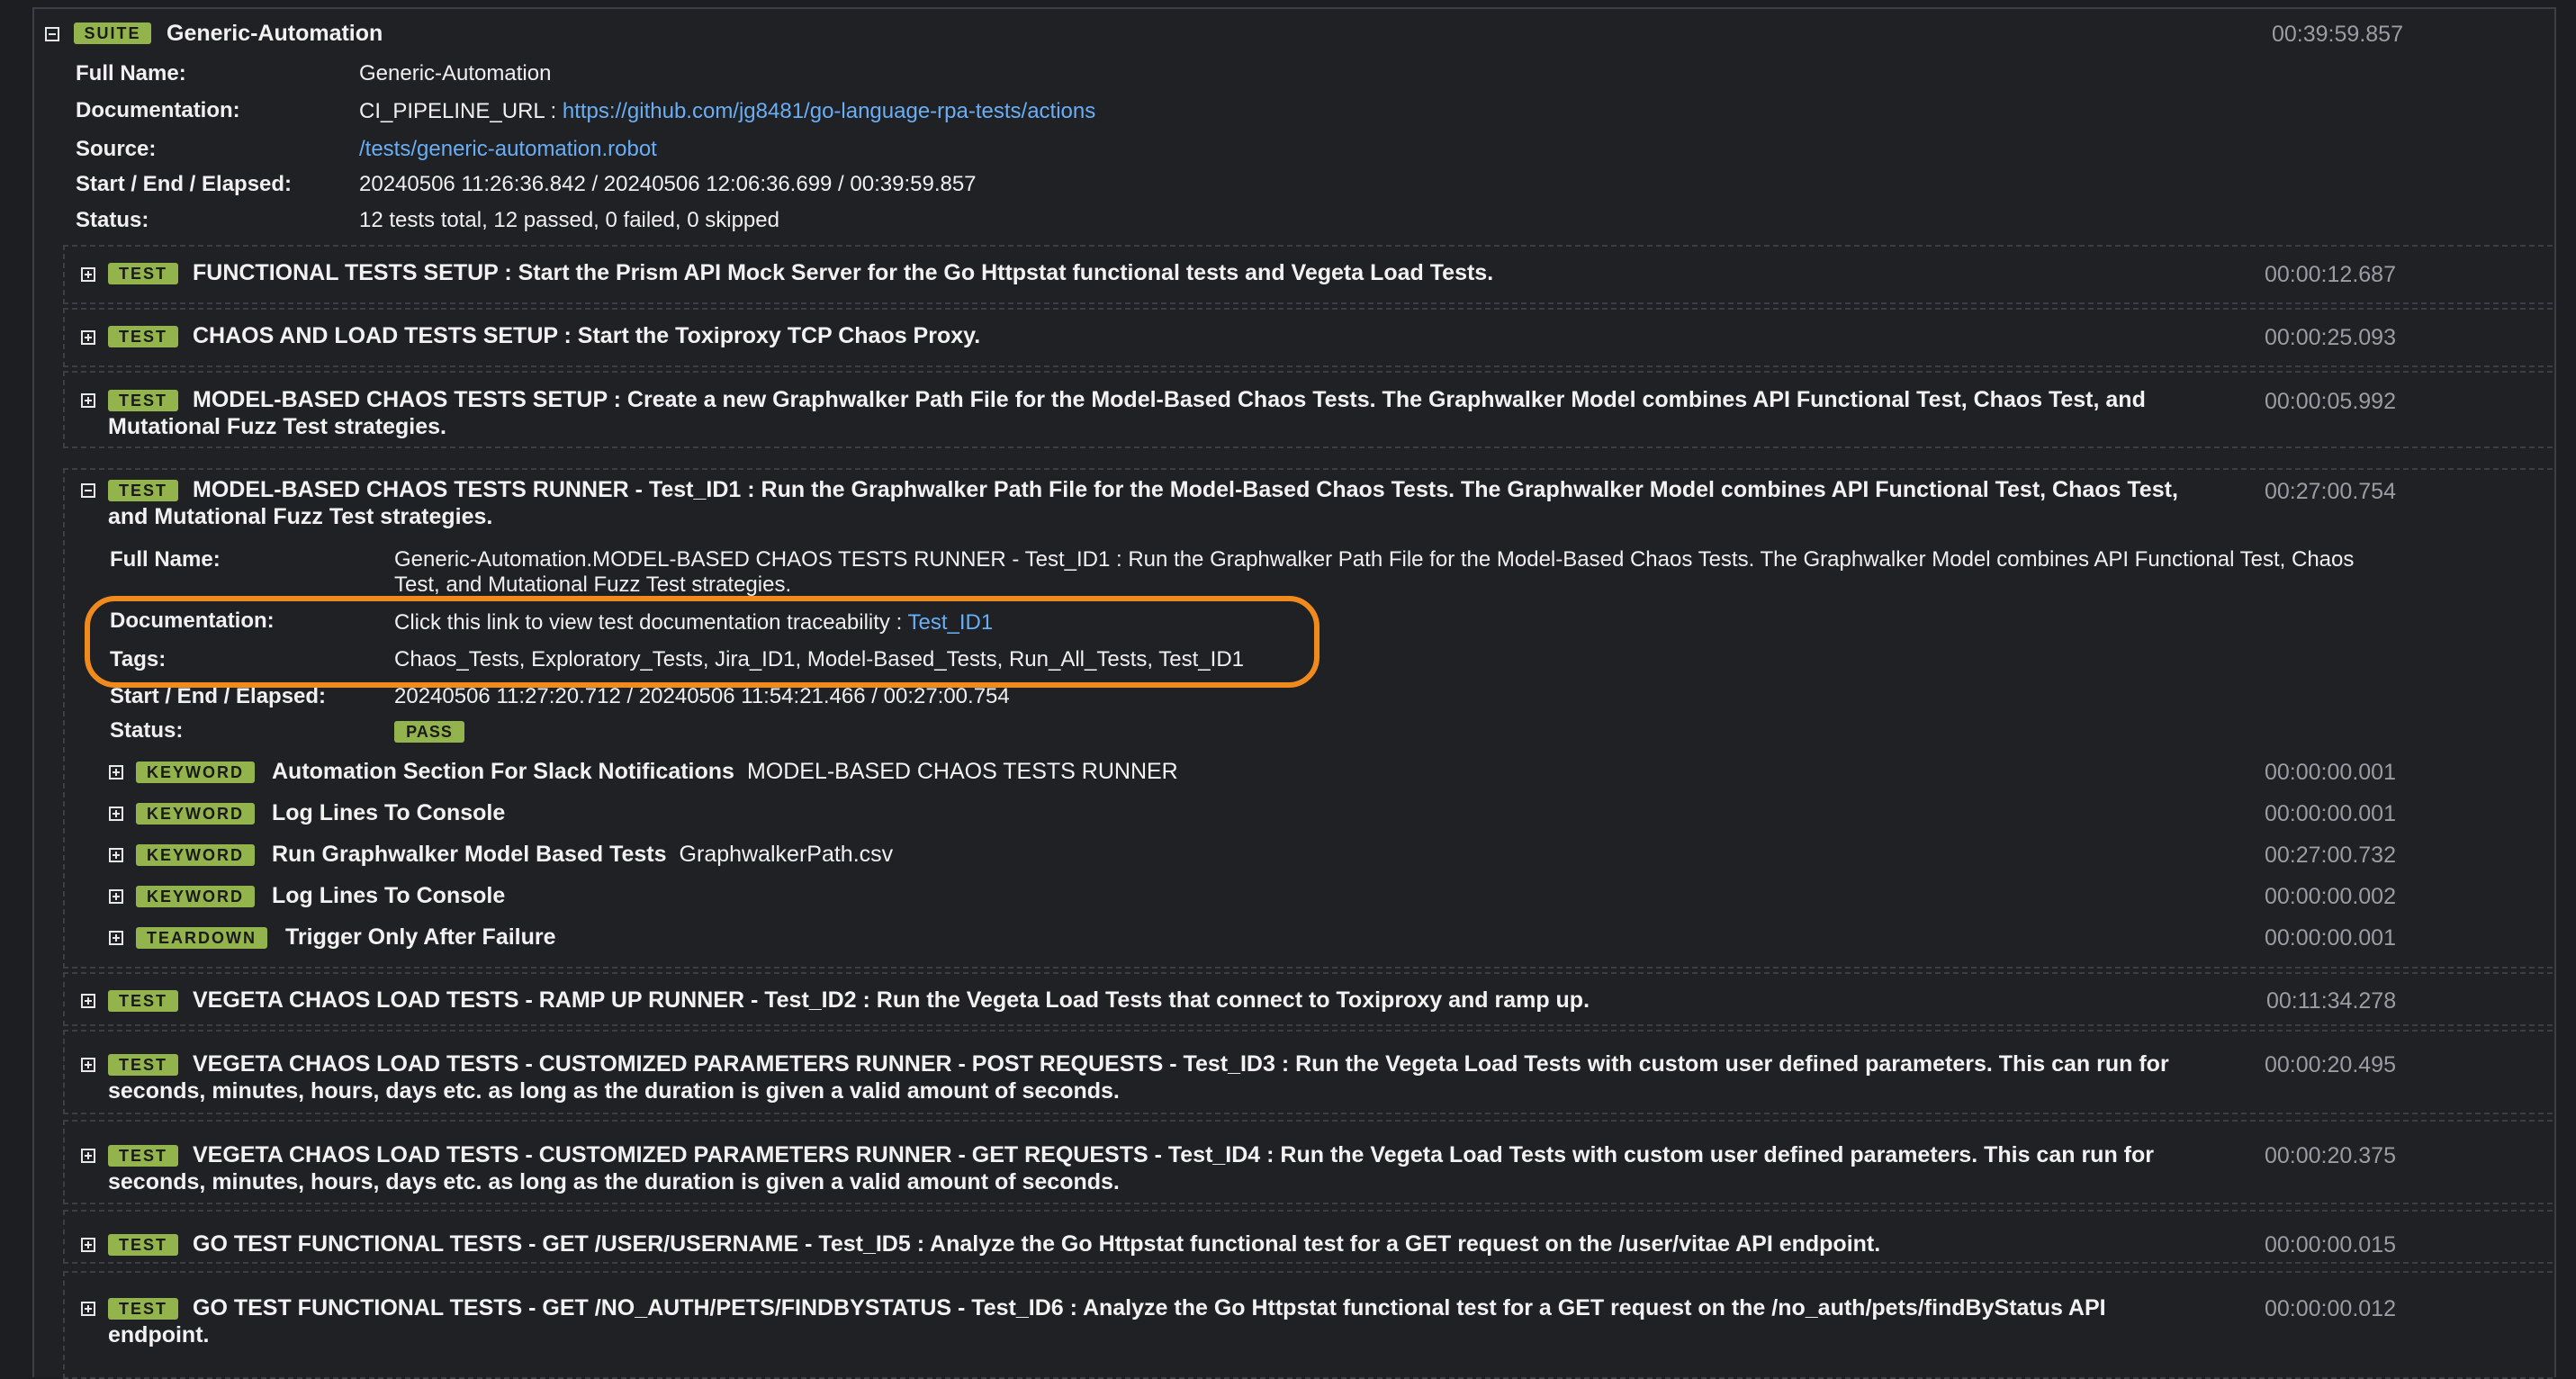 This screenshot has width=2576, height=1379. I want to click on test-tags-label: Tags:, so click(138, 659).